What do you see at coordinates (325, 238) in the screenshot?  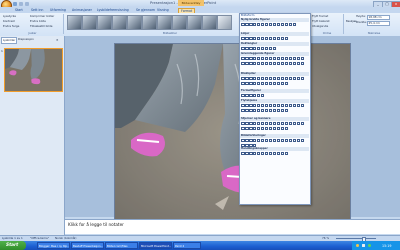 I see `status-zoom: 76 %` at bounding box center [325, 238].